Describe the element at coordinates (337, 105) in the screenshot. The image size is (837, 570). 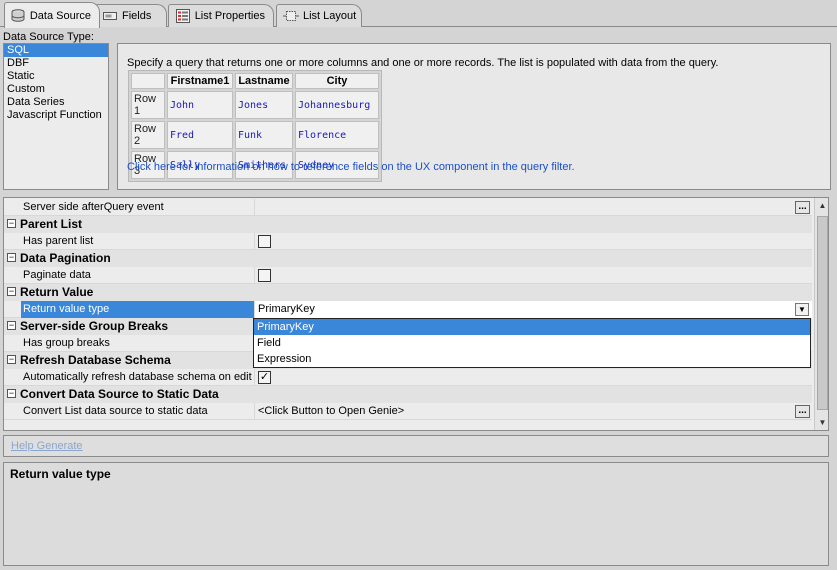
I see `table-cell: Johannesburg` at that location.